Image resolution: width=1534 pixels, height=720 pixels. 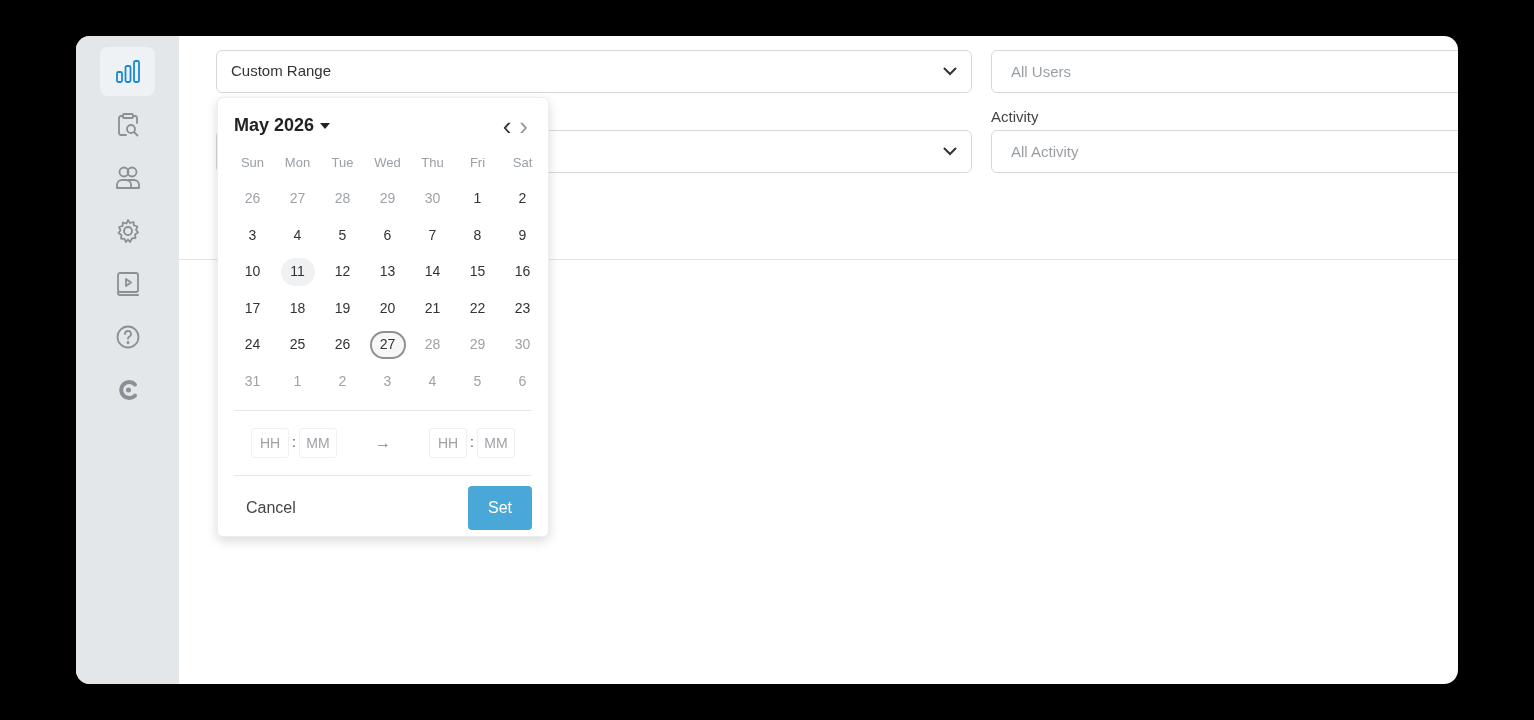 I want to click on day-button: 18, so click(x=297, y=308).